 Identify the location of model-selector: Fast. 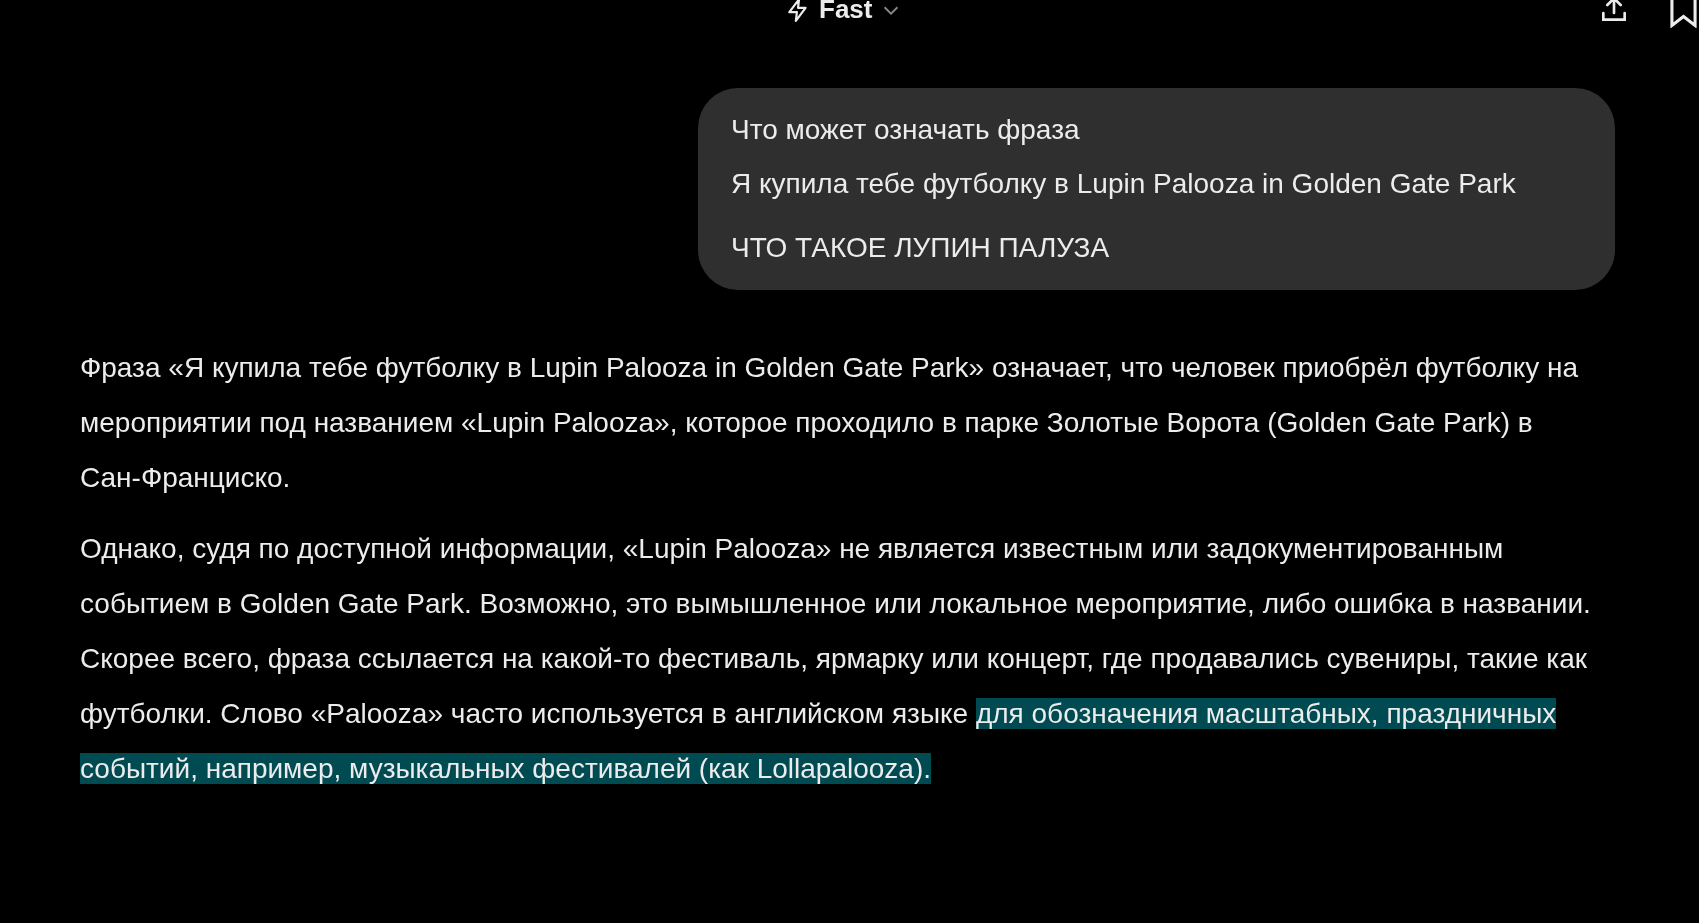
(844, 12).